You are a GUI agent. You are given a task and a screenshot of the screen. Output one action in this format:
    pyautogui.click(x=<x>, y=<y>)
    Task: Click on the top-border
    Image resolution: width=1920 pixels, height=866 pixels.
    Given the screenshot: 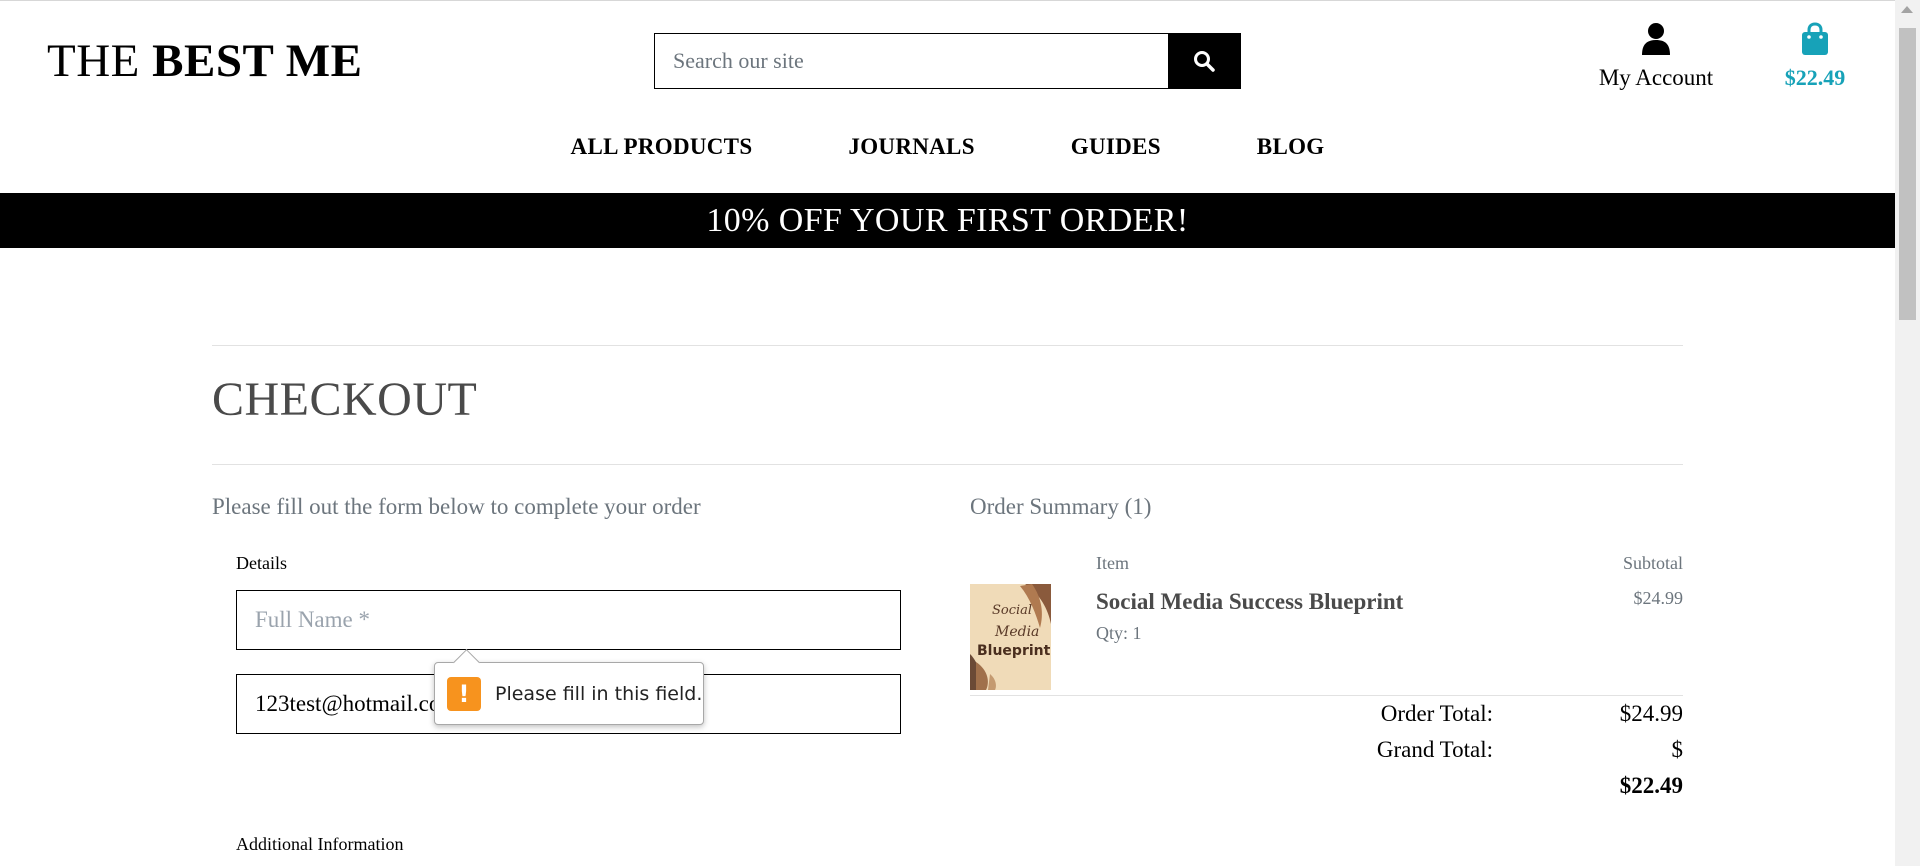 What is the action you would take?
    pyautogui.click(x=947, y=0)
    